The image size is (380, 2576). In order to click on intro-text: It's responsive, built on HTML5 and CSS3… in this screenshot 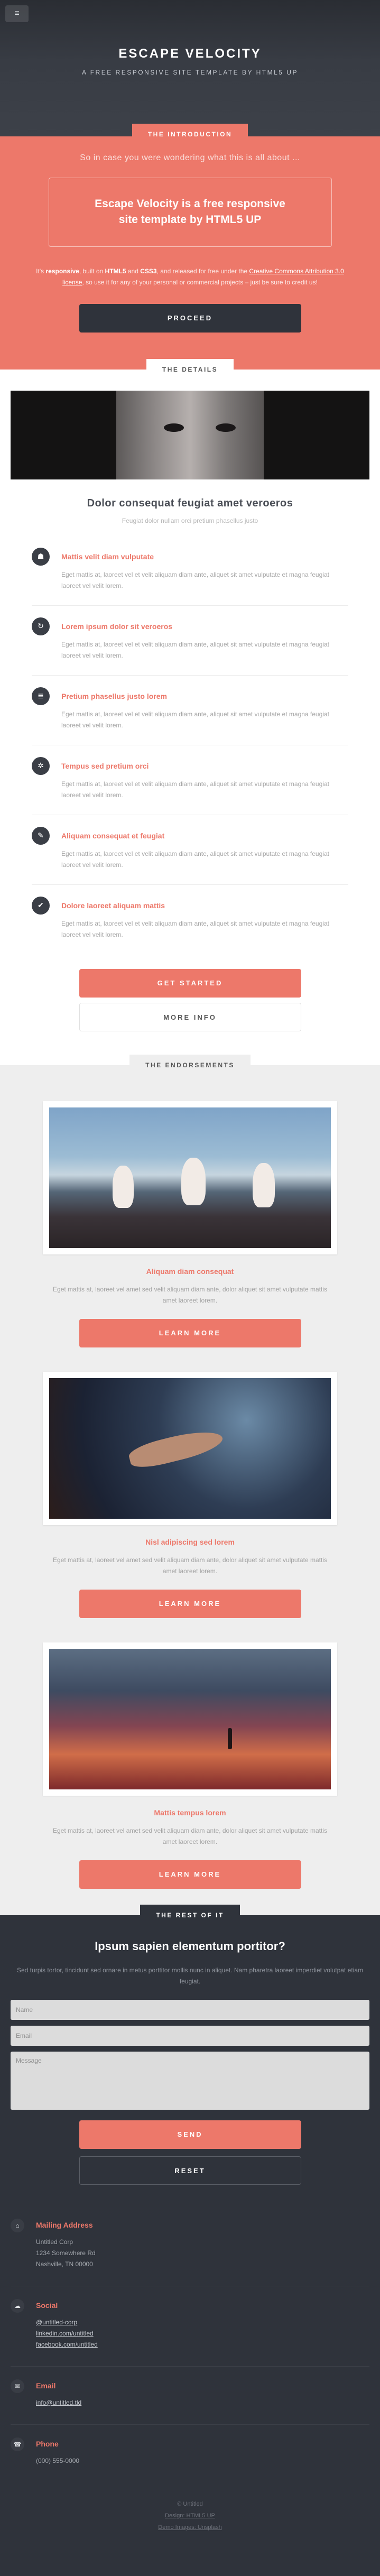, I will do `click(190, 276)`.